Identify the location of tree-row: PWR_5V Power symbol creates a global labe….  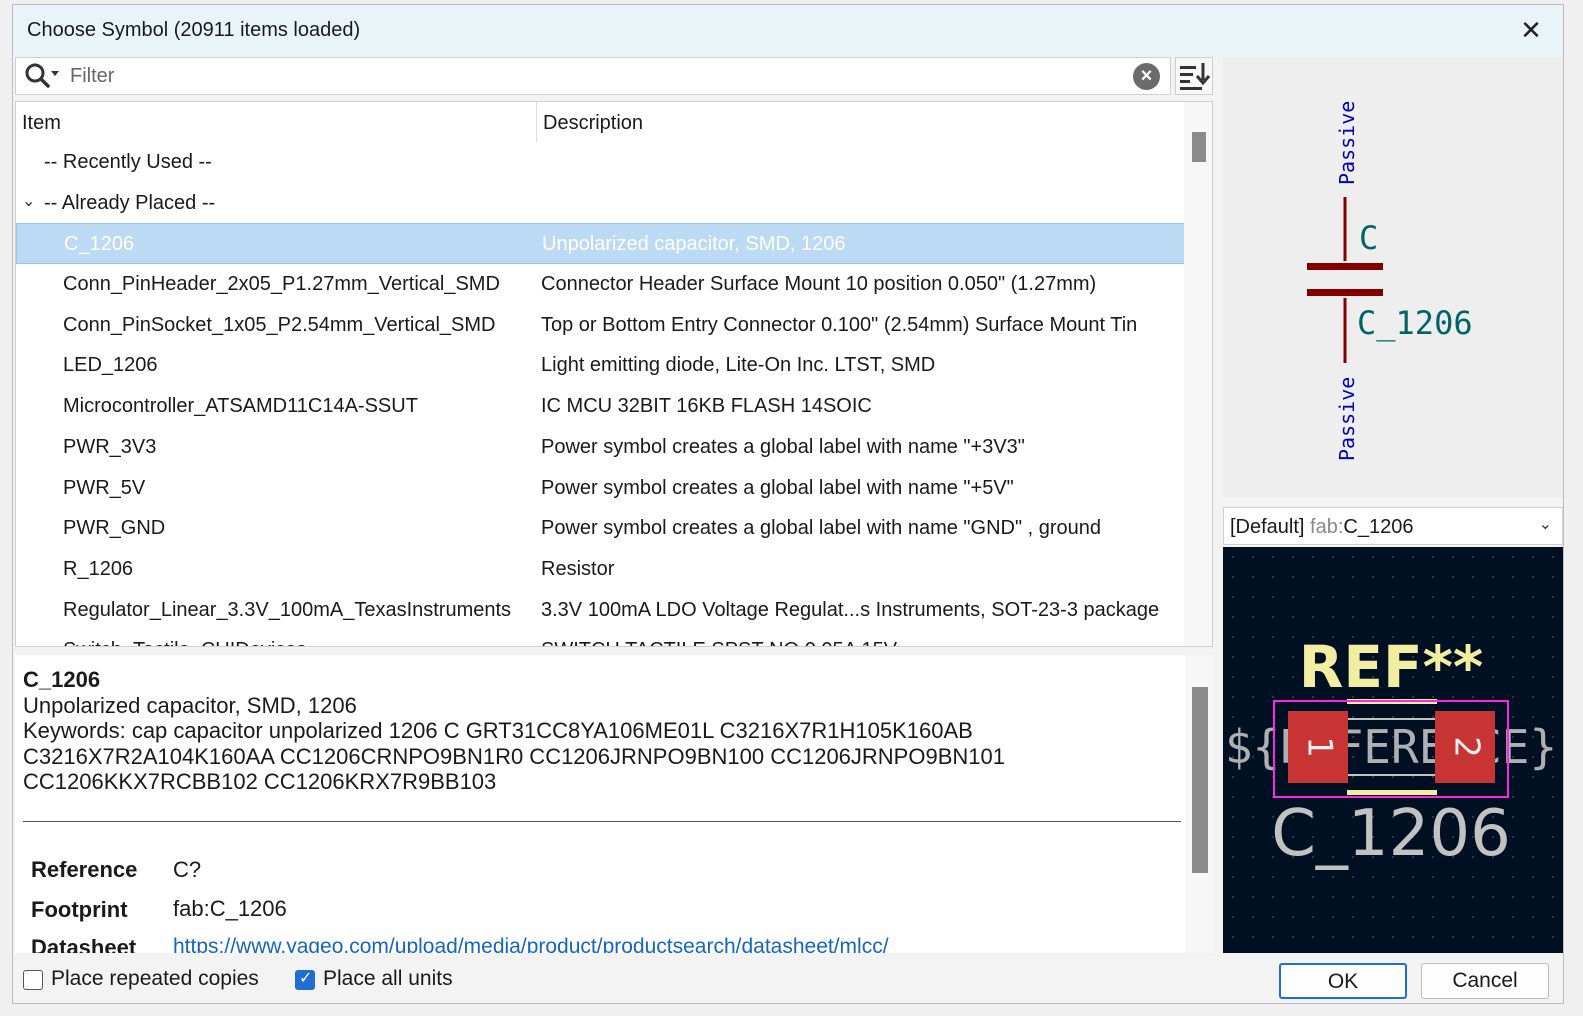
(601, 488).